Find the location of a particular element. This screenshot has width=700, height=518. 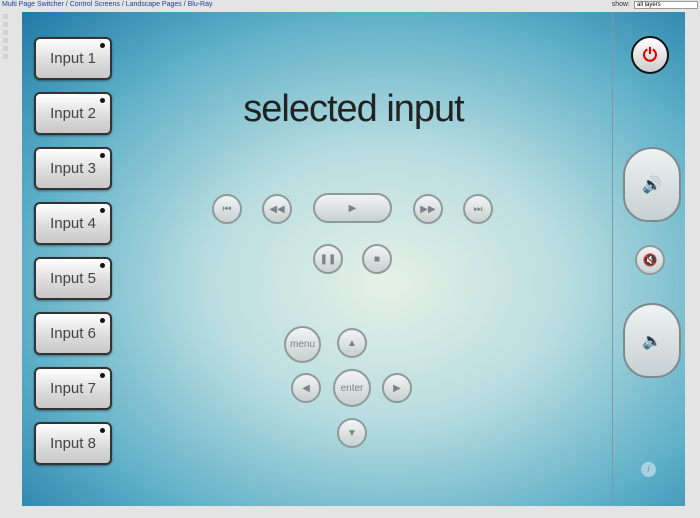

input-4-button: Input 4 is located at coordinates (73, 223).